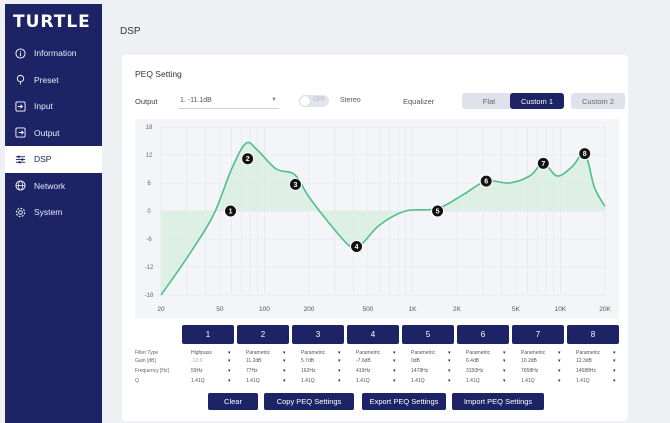 This screenshot has height=423, width=670. Describe the element at coordinates (295, 184) in the screenshot. I see `band-3-handle: 3` at that location.